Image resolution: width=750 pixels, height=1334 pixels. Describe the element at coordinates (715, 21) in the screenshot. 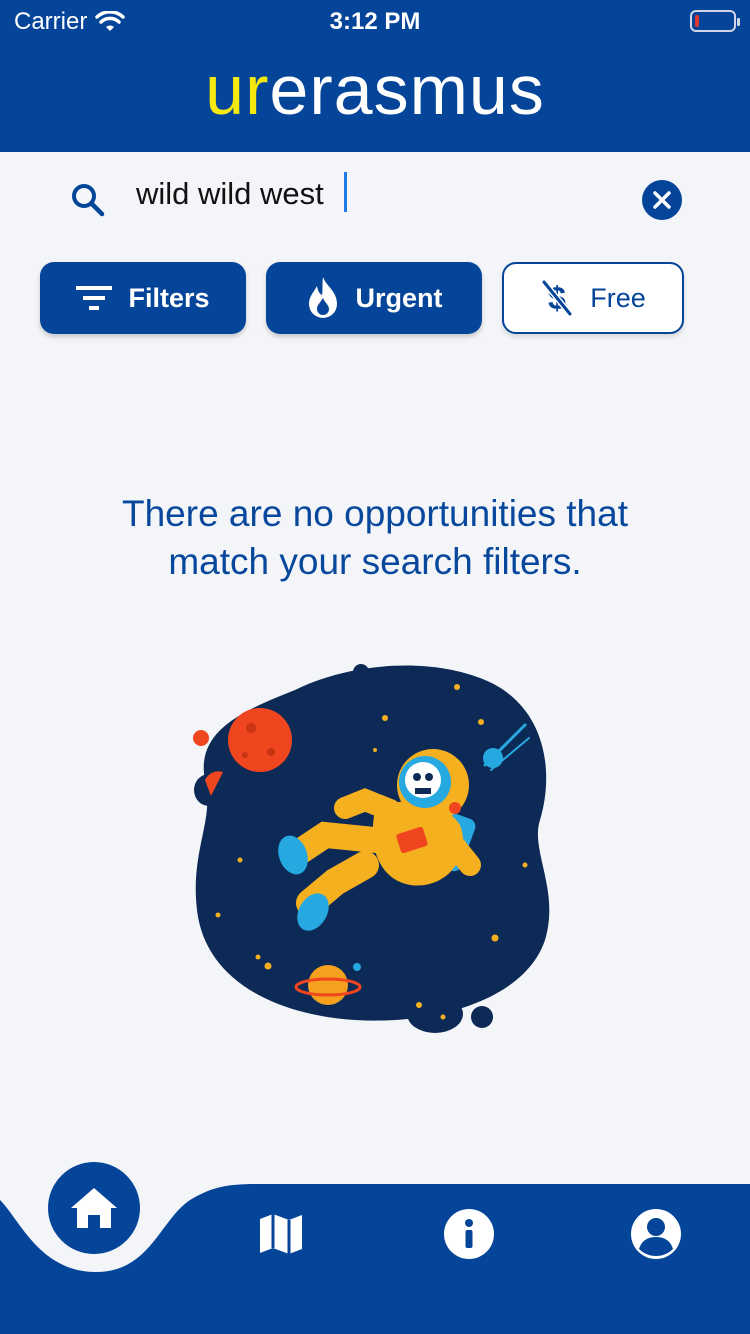

I see `battery-icon` at that location.